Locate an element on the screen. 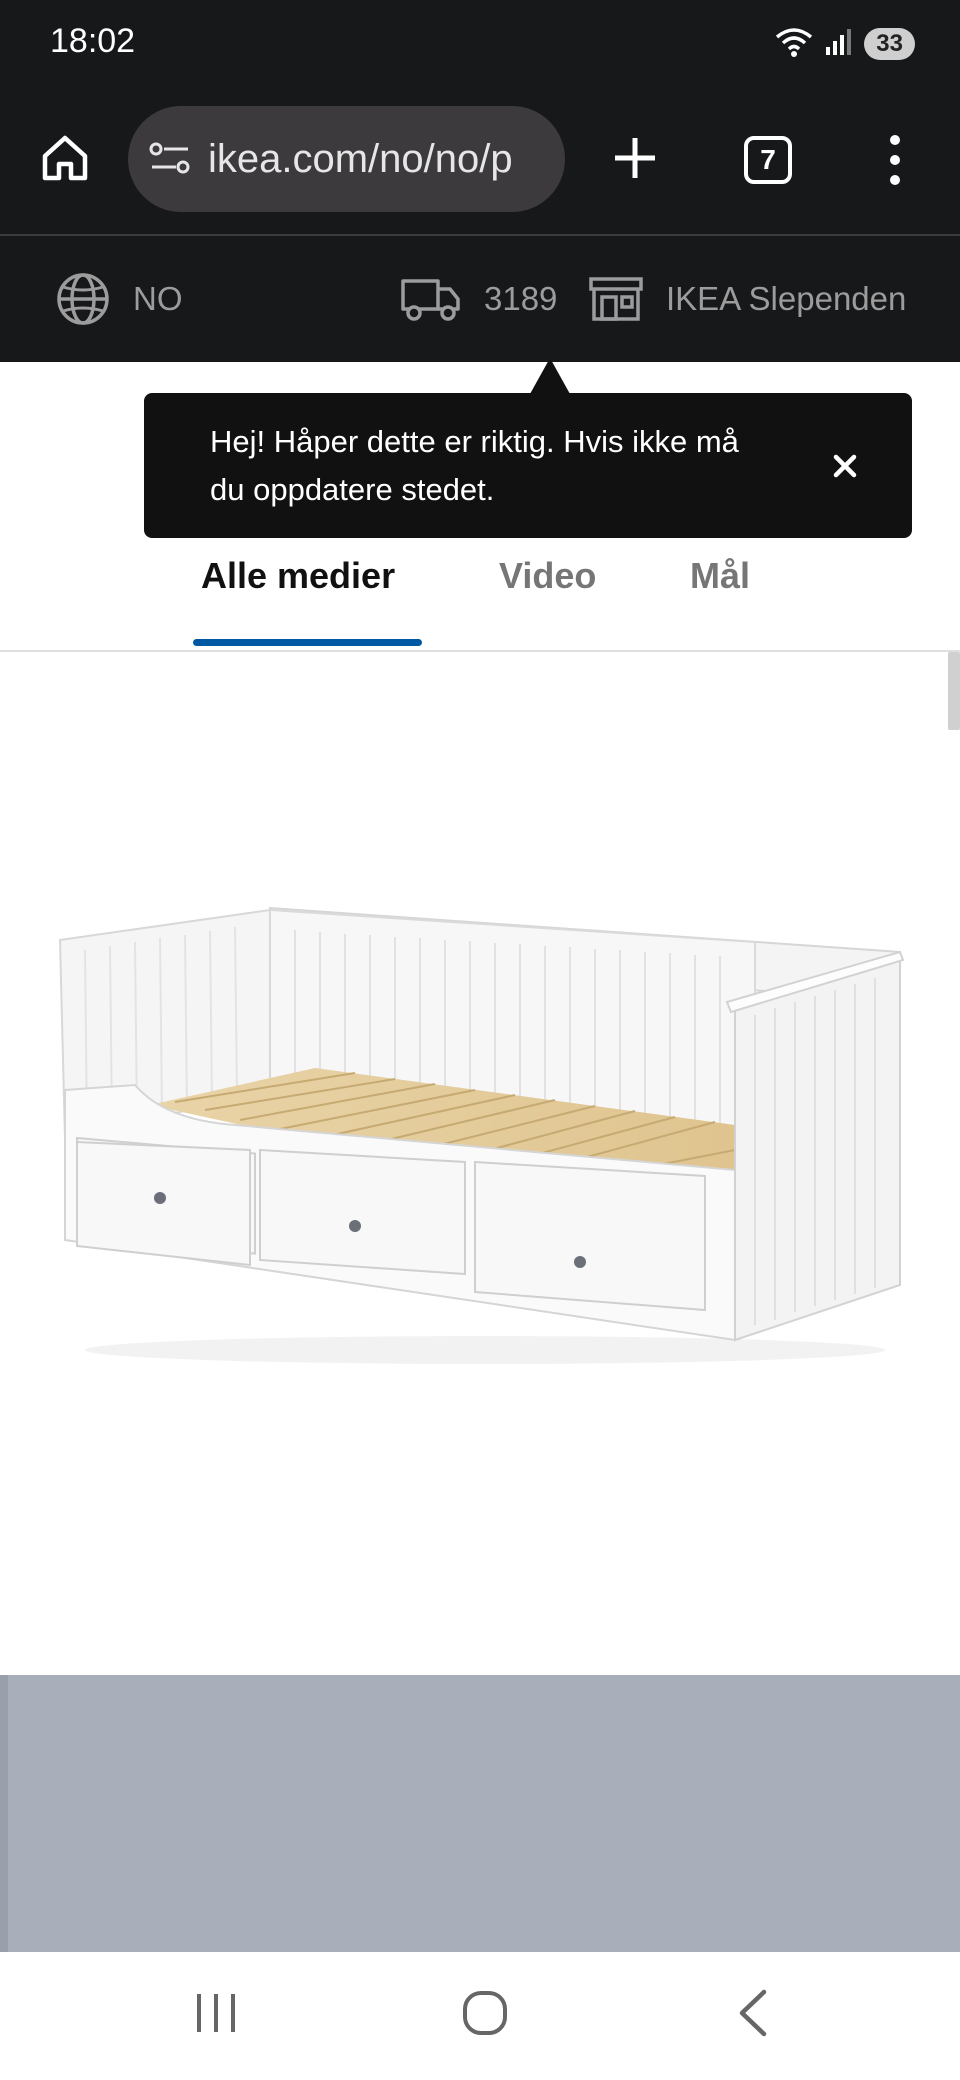  store-label: IKEA Slependen is located at coordinates (786, 298).